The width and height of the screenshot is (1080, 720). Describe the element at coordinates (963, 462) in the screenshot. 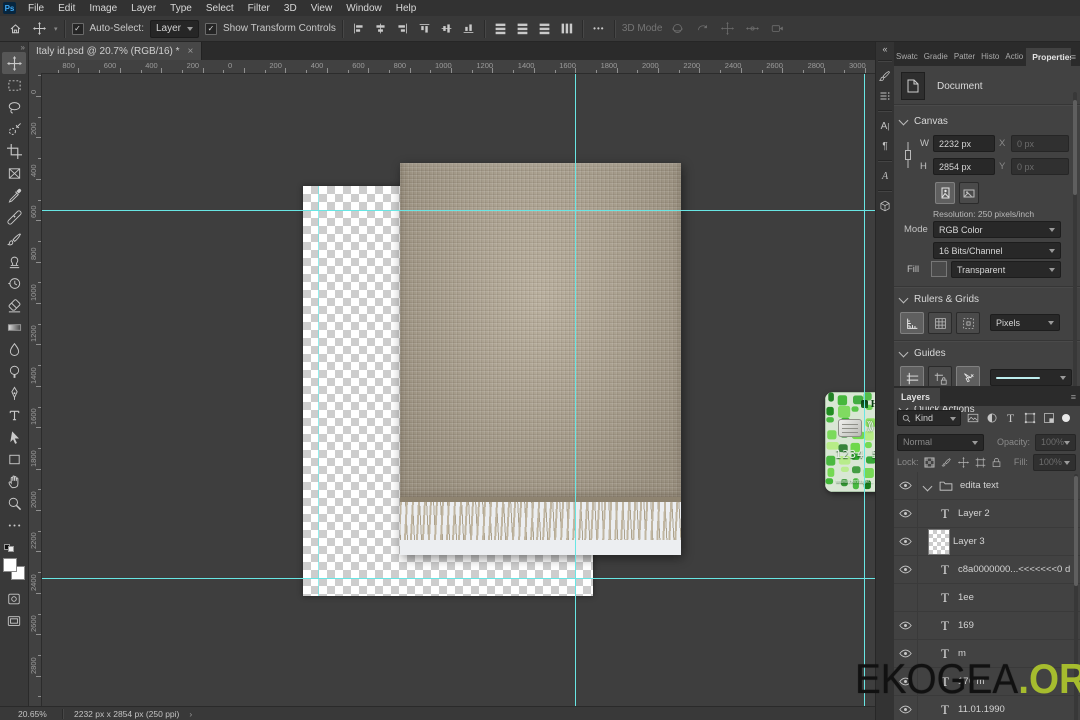

I see `lock-position-icon` at that location.